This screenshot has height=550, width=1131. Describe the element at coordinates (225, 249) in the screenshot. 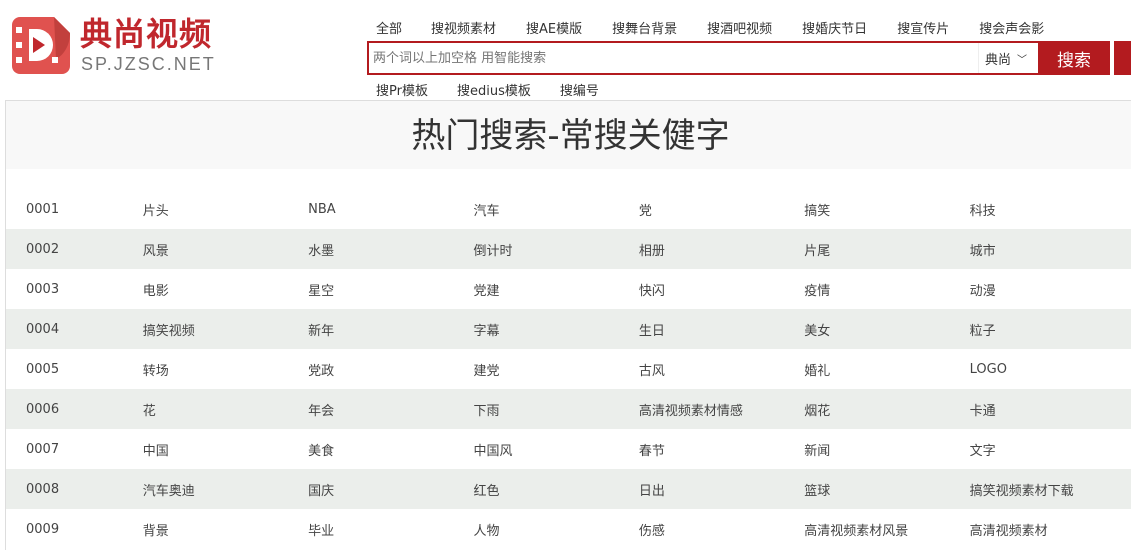

I see `keyword-link: 风景` at that location.